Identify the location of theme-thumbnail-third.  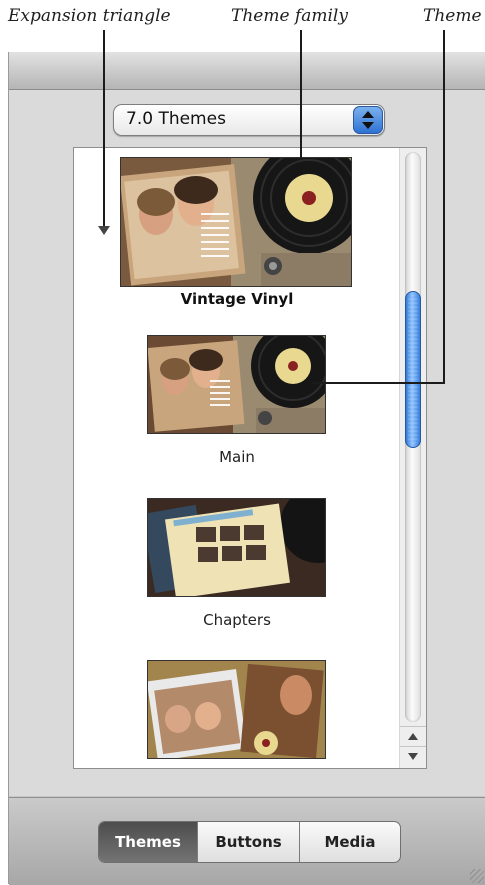
(236, 709).